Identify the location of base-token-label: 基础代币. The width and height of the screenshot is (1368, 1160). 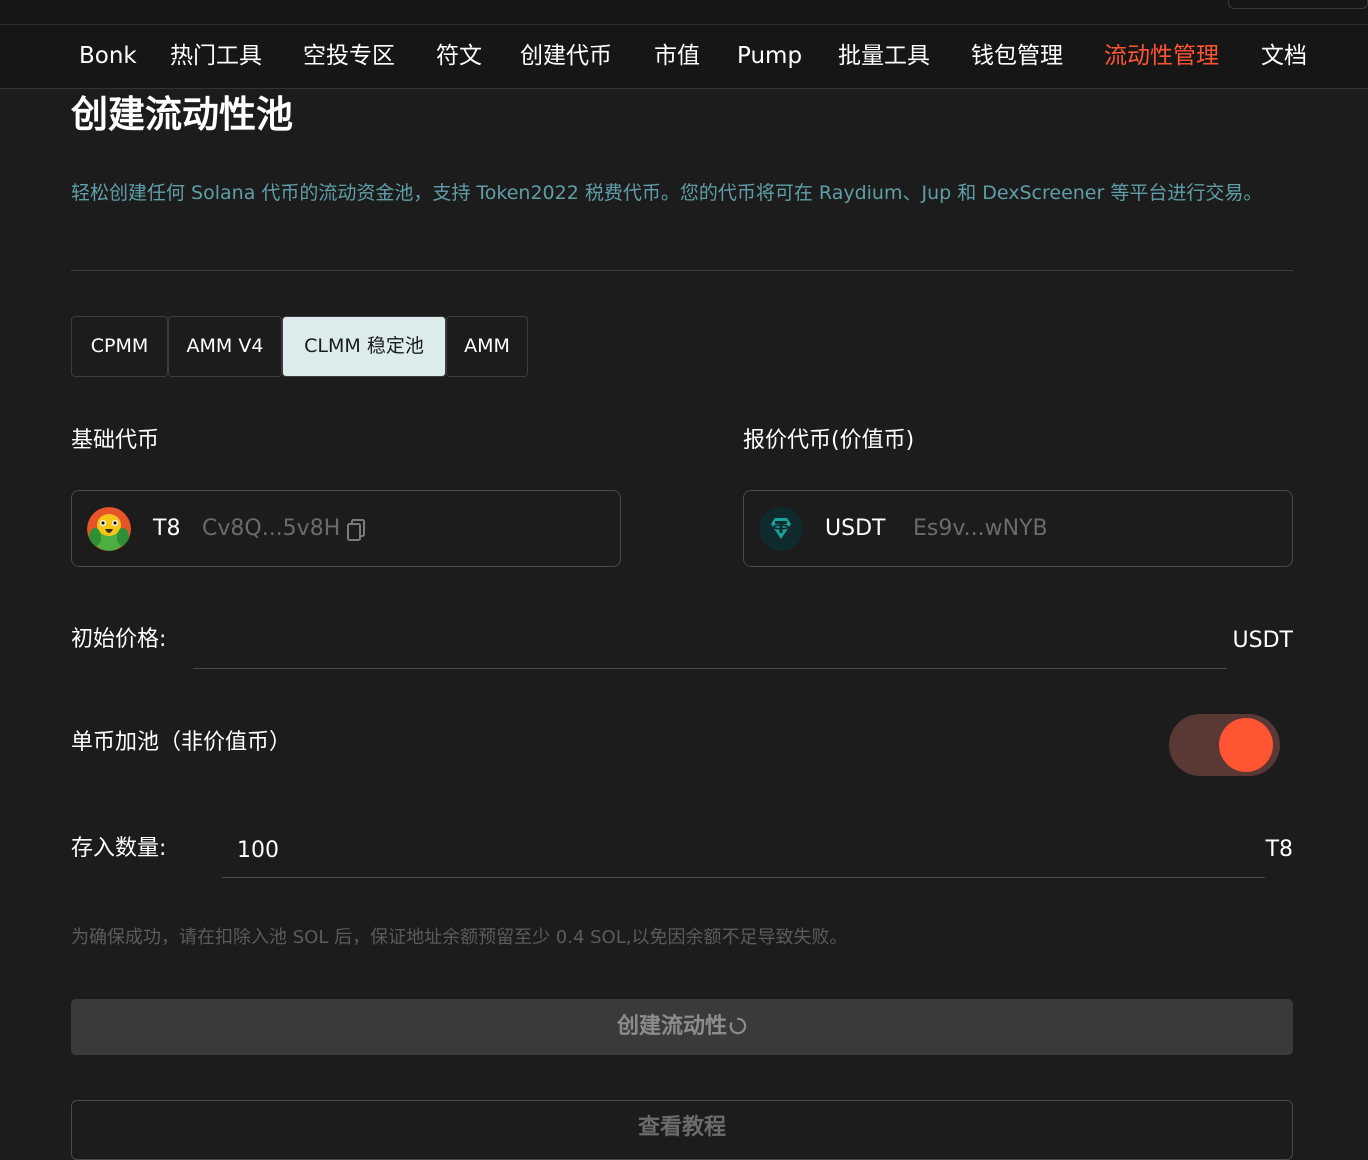
(115, 440).